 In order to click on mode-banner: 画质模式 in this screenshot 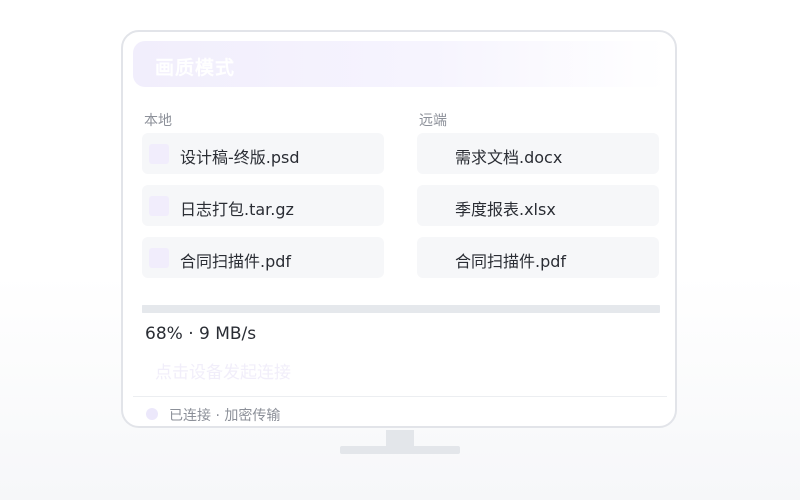, I will do `click(400, 64)`.